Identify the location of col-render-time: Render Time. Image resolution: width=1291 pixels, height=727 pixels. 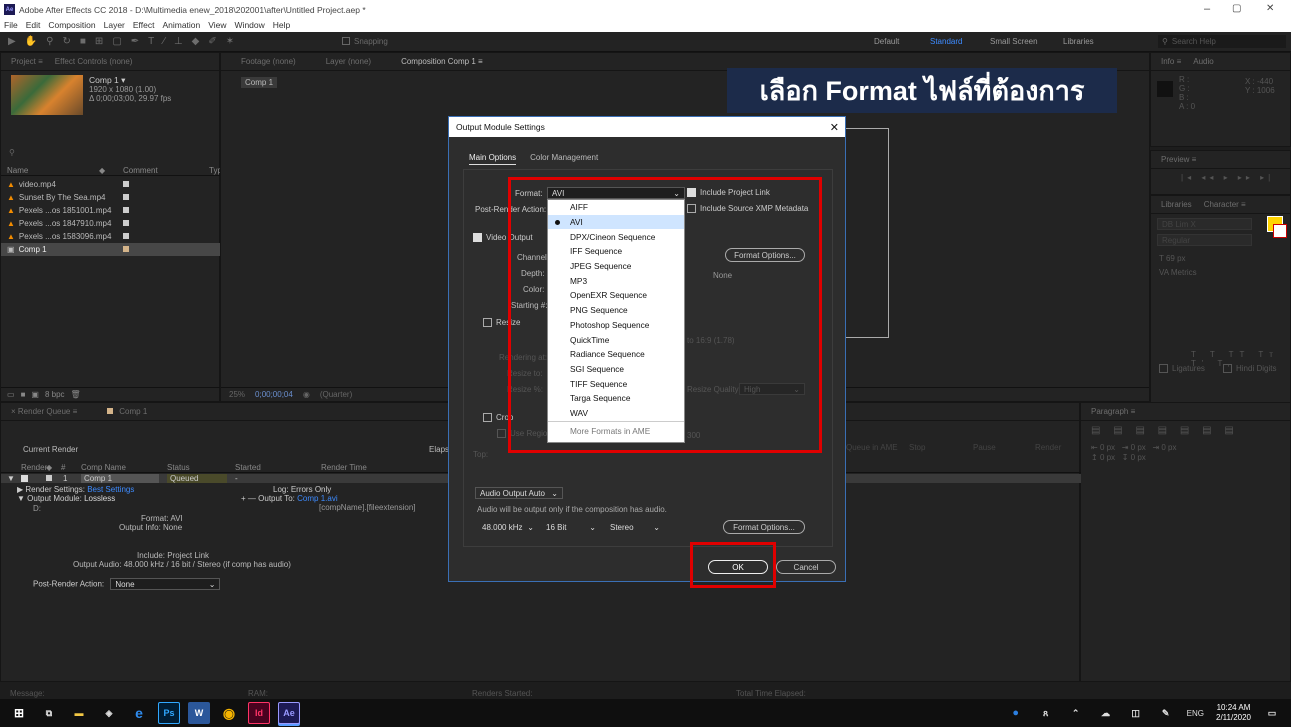
(344, 467).